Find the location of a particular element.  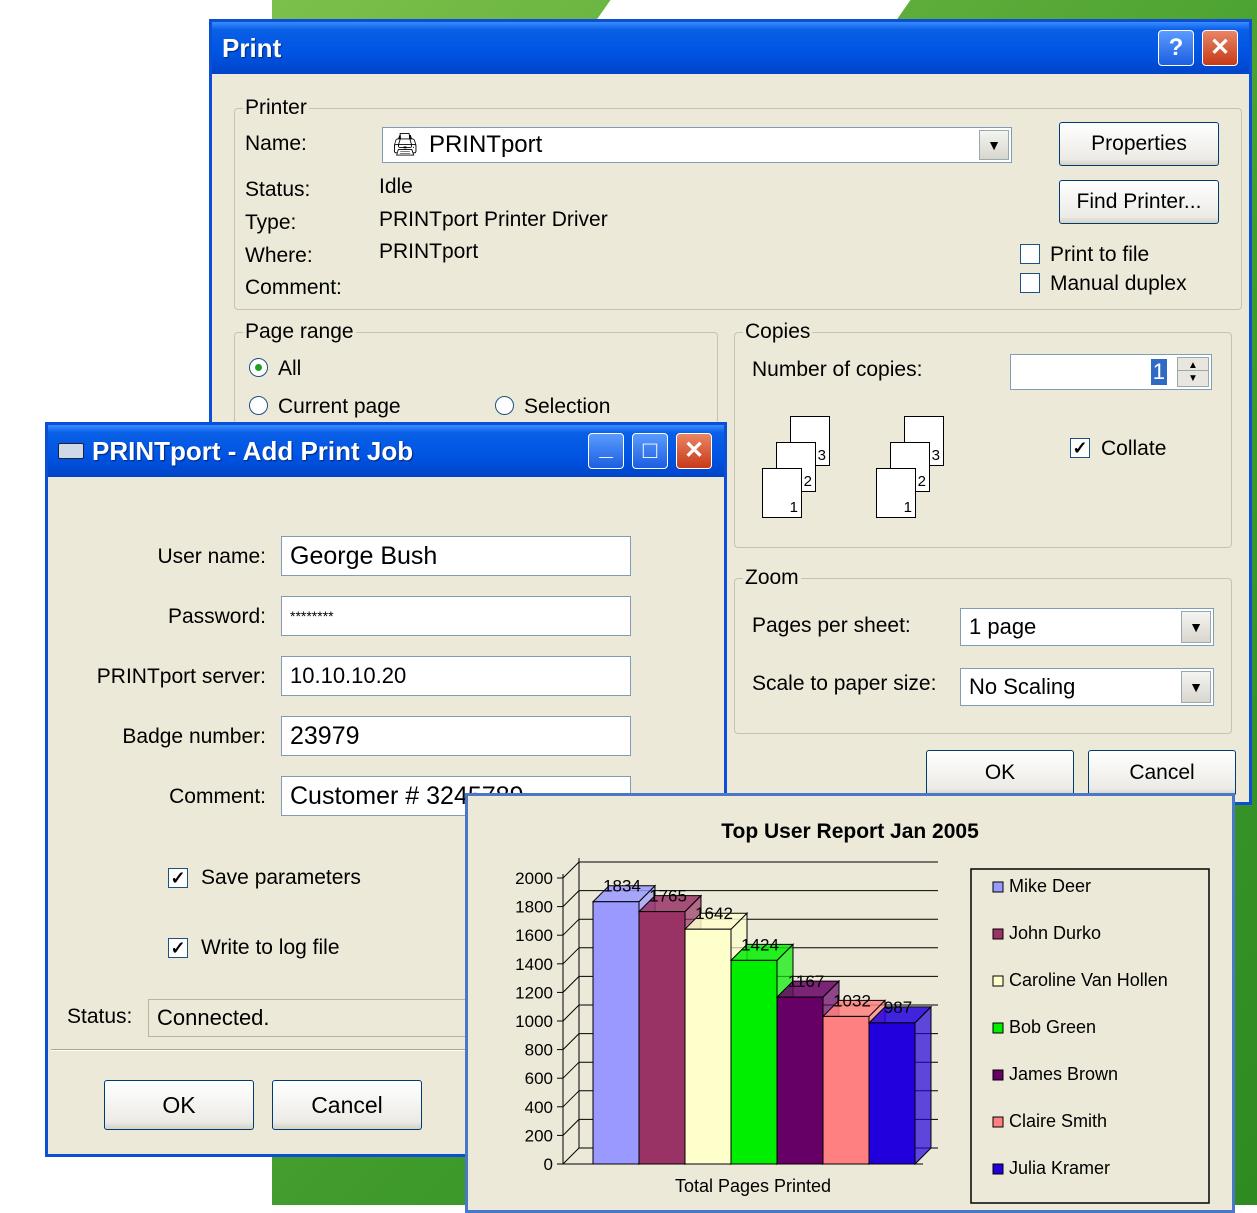

add-job-cancel-button: Cancel is located at coordinates (347, 1105).